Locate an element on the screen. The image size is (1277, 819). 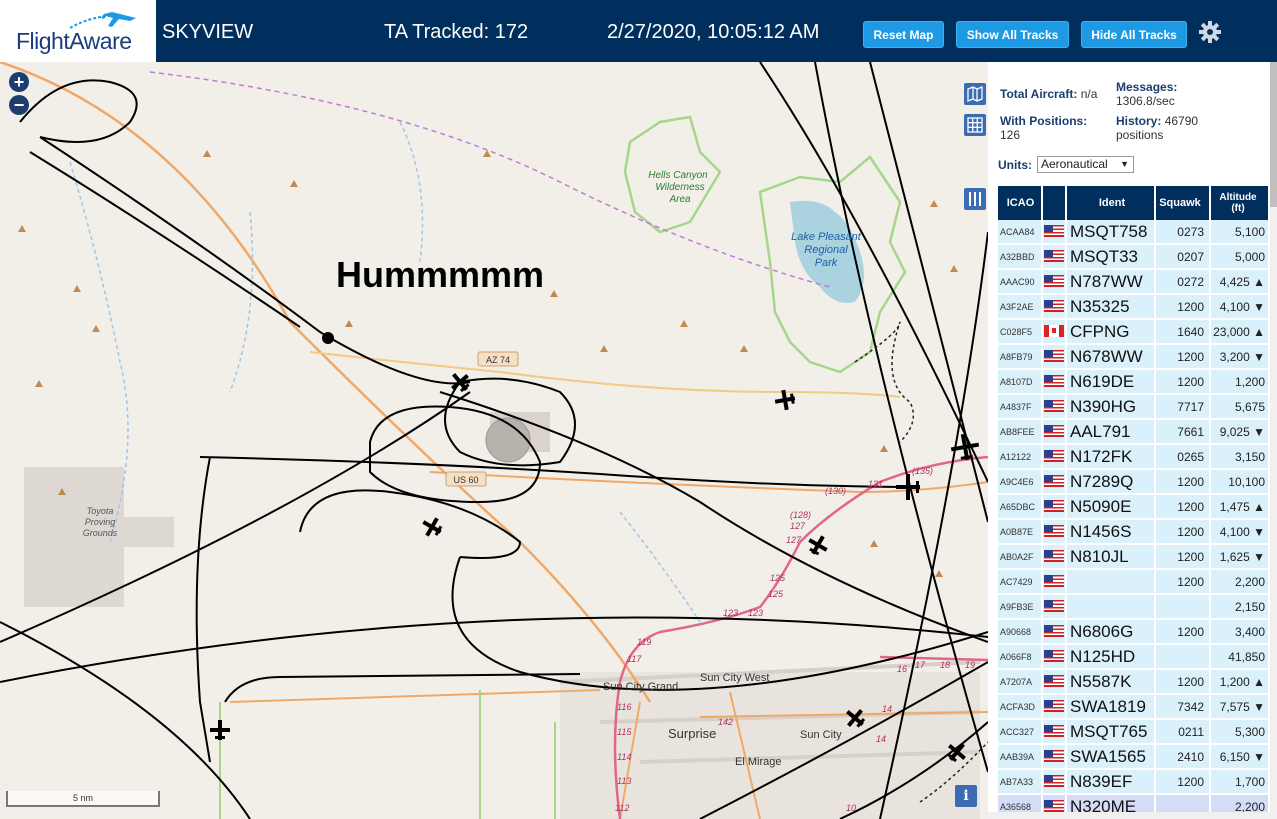
column-header-altitude: Altitude (ft) is located at coordinates (1240, 203).